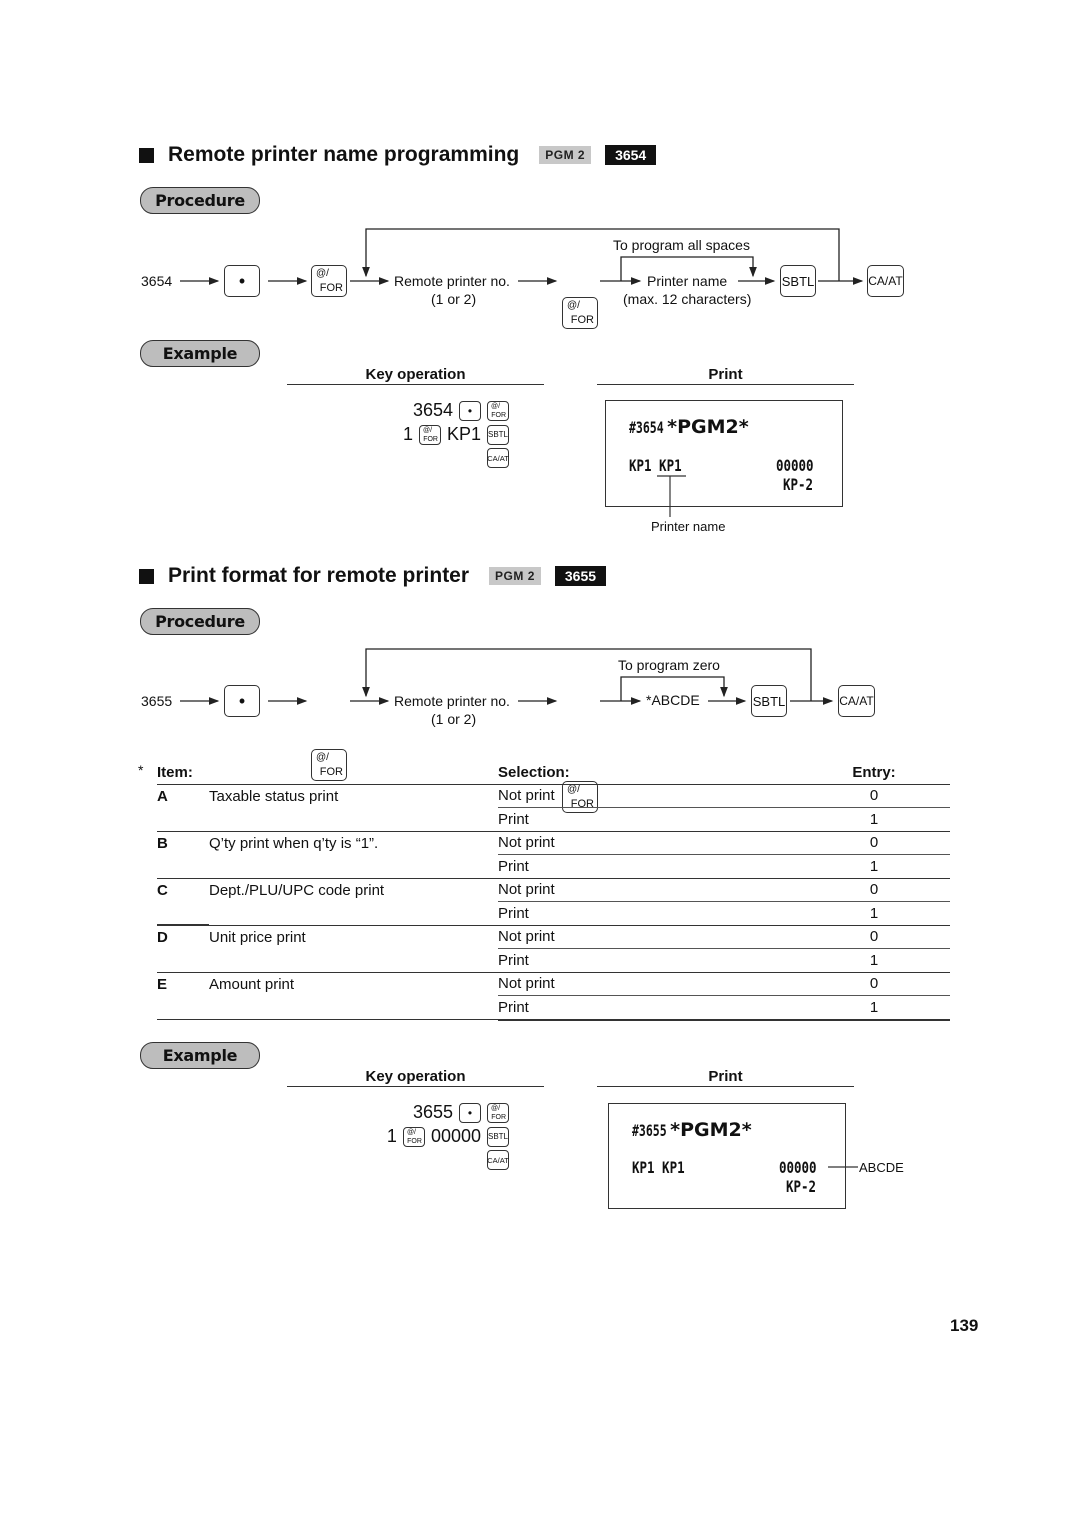 This screenshot has height=1528, width=1080. I want to click on key-operation-line-2: 1 @/FOR 00000 SBTL, so click(448, 1136).